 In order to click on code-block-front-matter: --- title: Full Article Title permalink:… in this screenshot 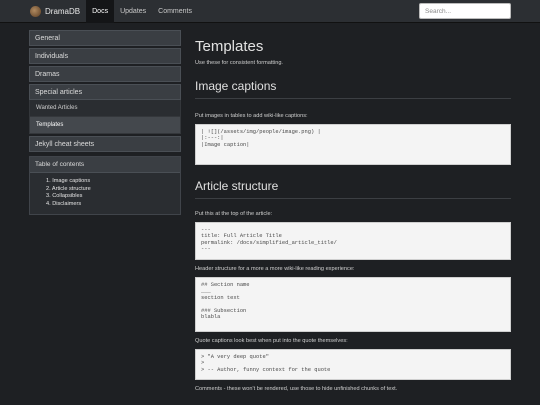, I will do `click(353, 241)`.